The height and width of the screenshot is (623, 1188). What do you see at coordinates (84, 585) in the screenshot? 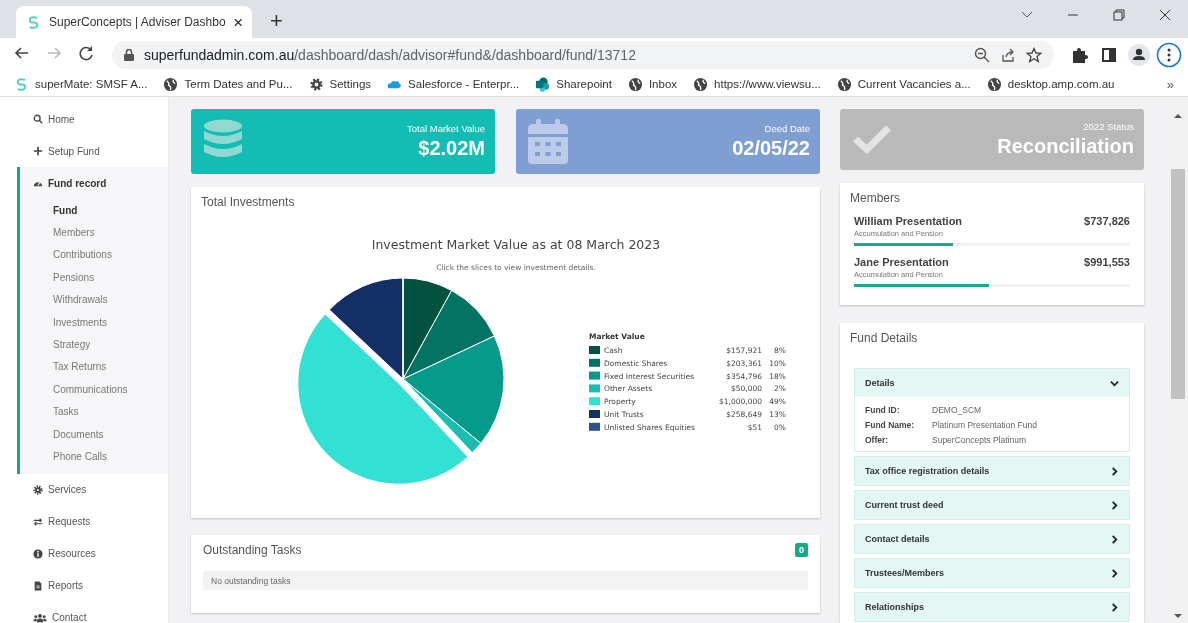
I see `sidebar-item: Reports` at bounding box center [84, 585].